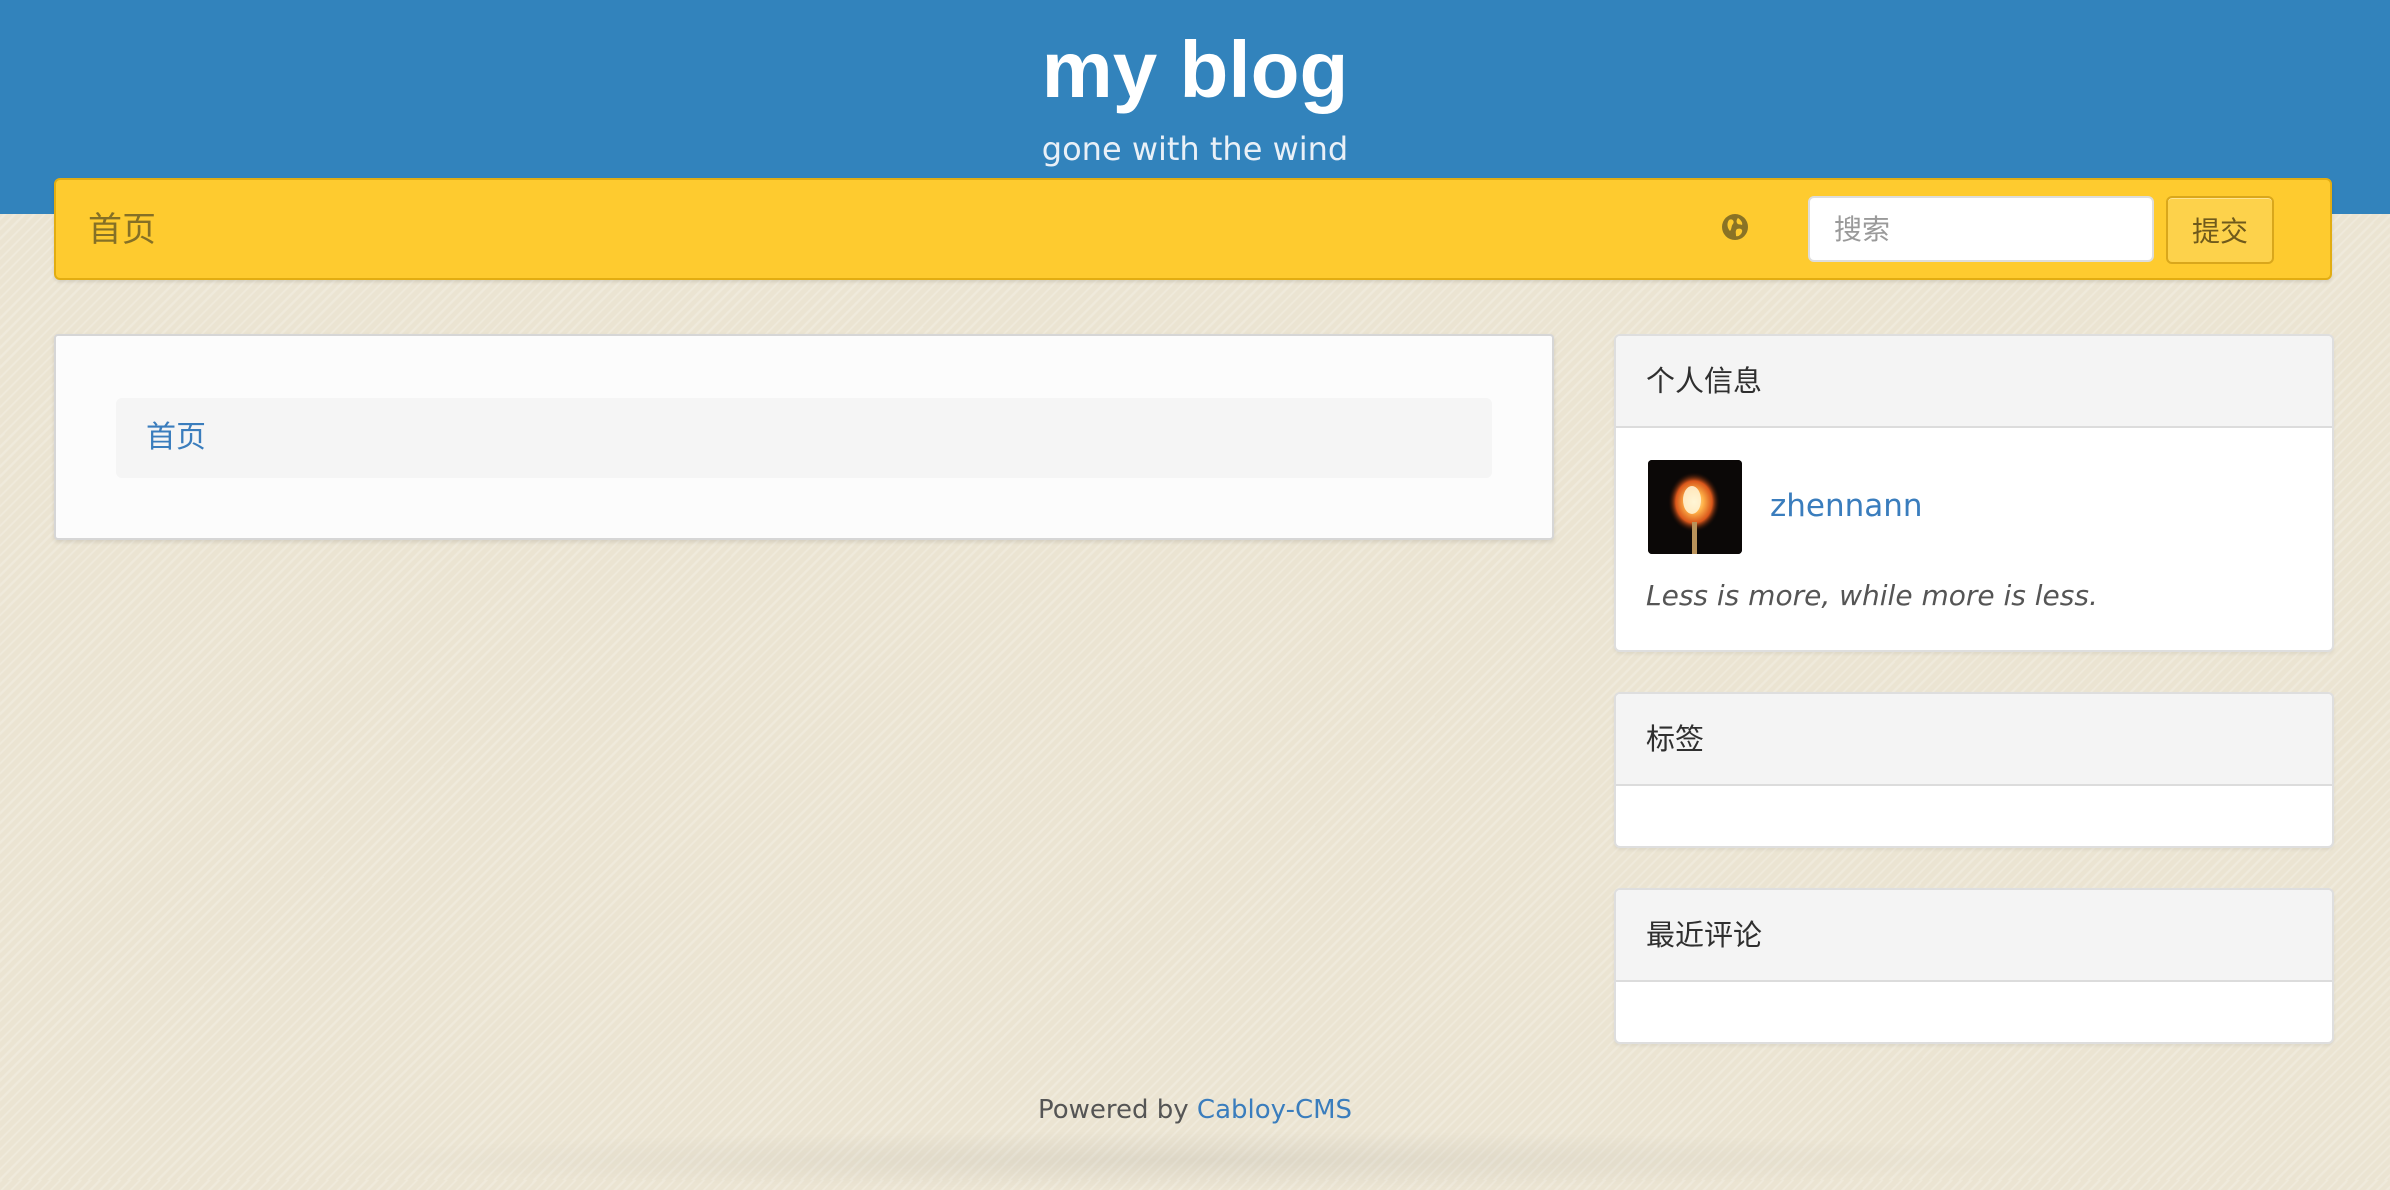 This screenshot has height=1190, width=2390. Describe the element at coordinates (1981, 229) in the screenshot. I see `search-input` at that location.